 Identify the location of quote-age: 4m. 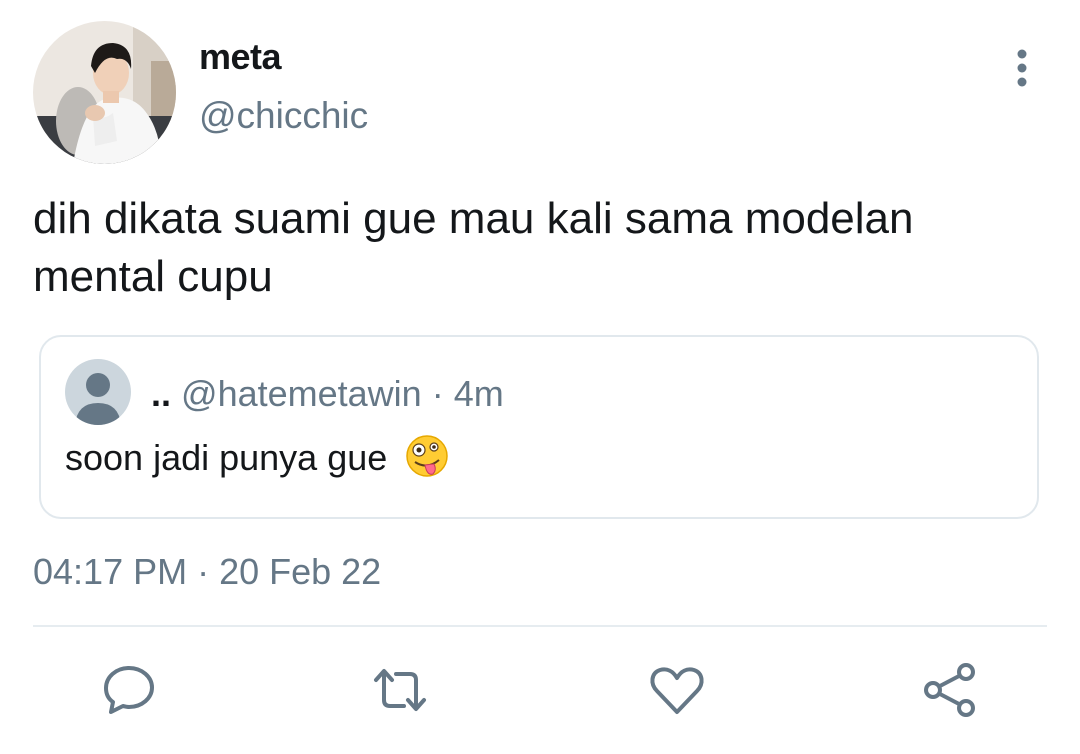
(478, 393).